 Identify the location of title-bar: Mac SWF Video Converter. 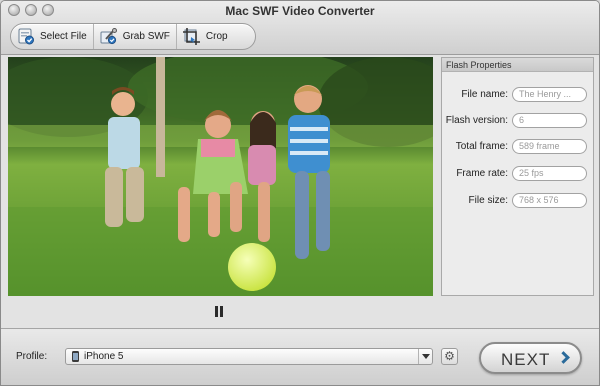
(300, 10).